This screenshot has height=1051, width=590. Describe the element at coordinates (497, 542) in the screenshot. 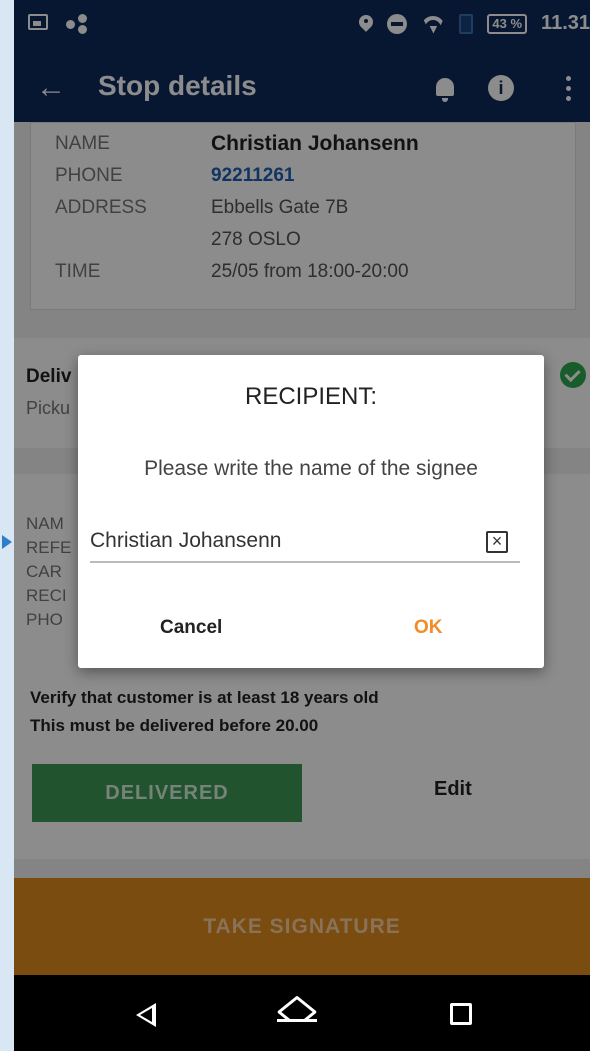

I see `clear-input-icon: ×` at that location.